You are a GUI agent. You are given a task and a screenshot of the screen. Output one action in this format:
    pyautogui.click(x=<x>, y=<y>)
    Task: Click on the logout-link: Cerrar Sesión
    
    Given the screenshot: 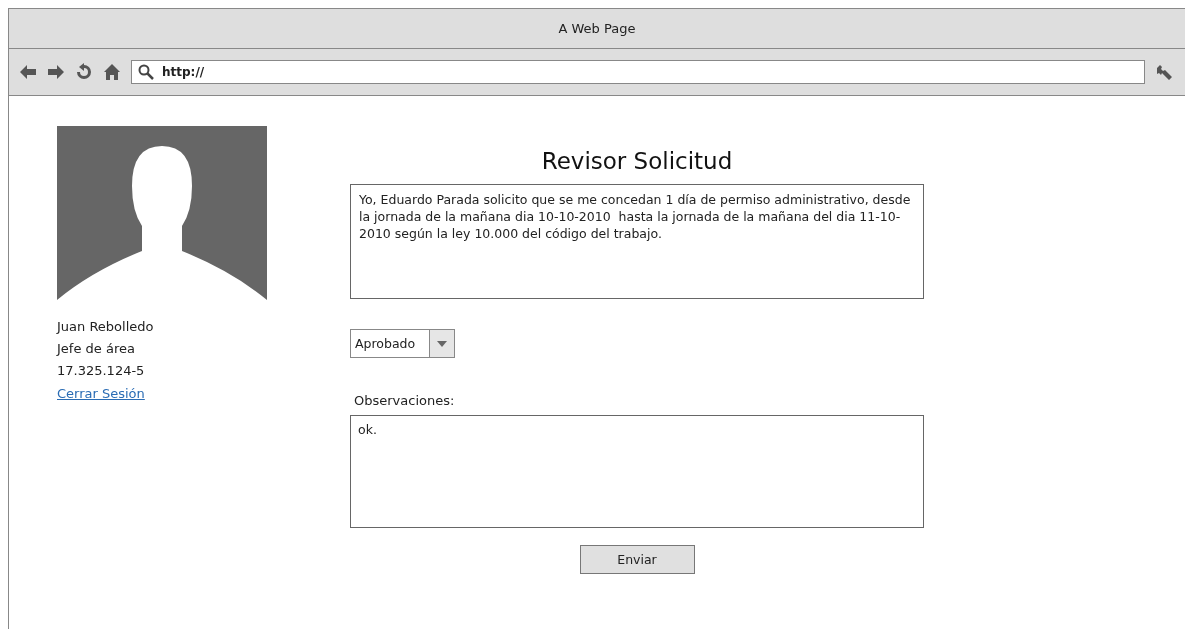 What is the action you would take?
    pyautogui.click(x=162, y=394)
    